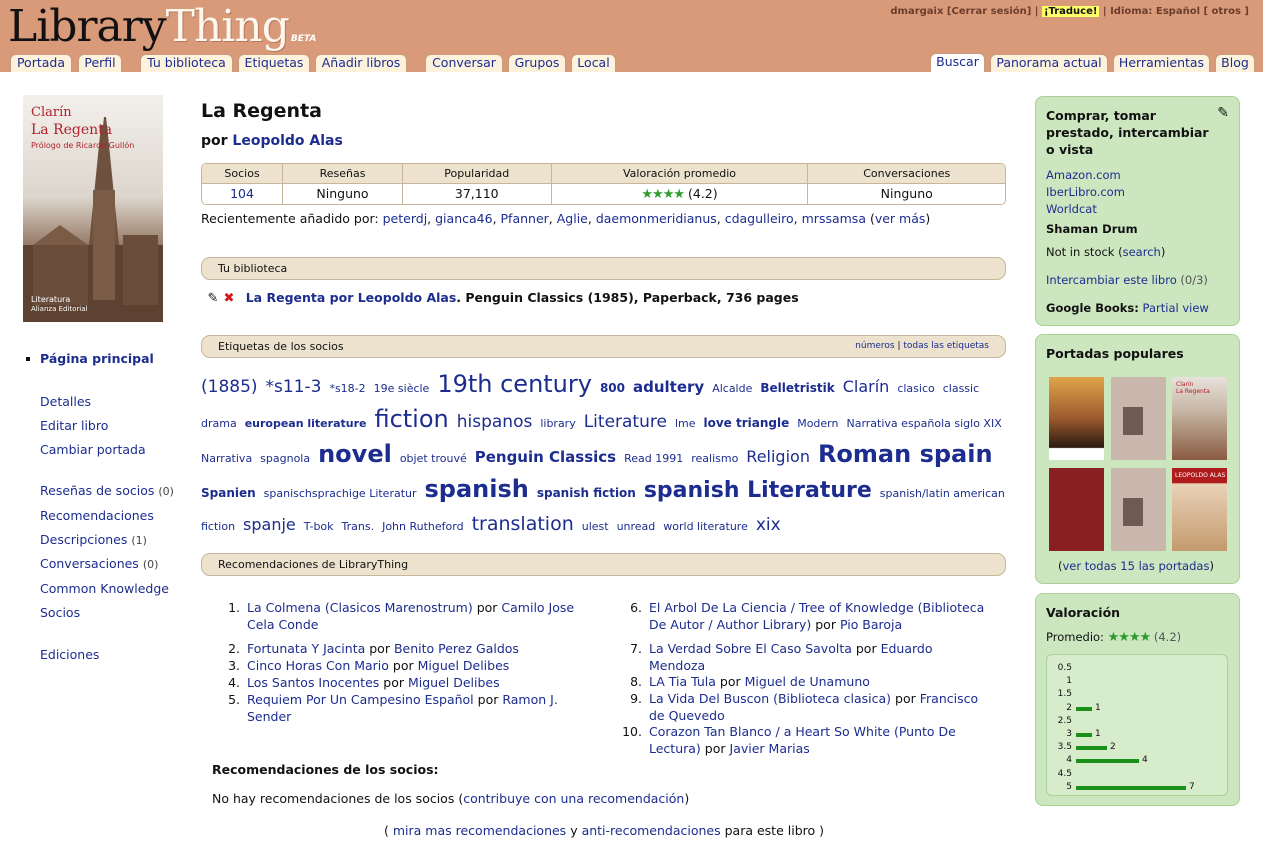 Image resolution: width=1263 pixels, height=859 pixels. What do you see at coordinates (229, 387) in the screenshot?
I see `tag-link: (1885)` at bounding box center [229, 387].